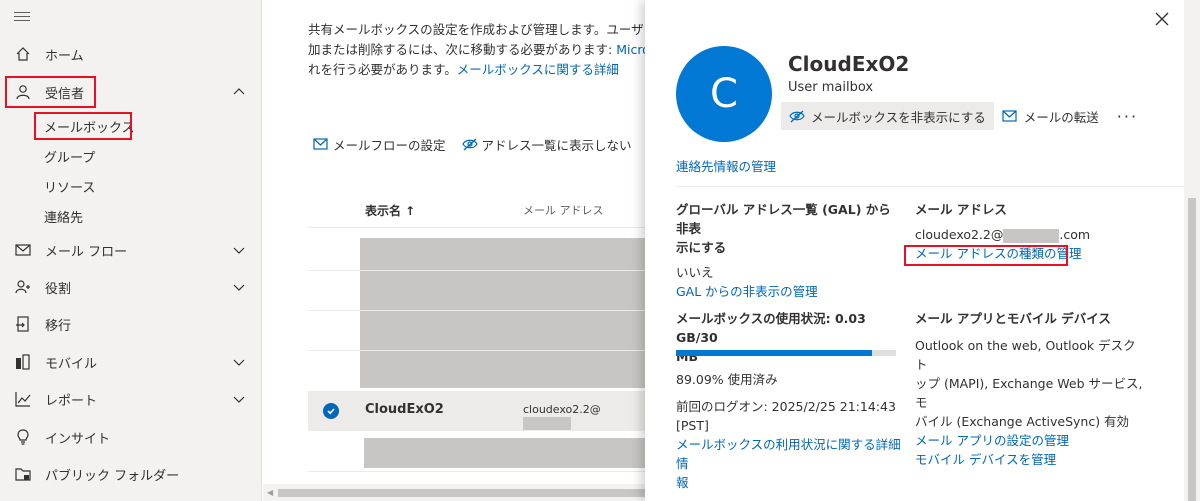  What do you see at coordinates (1030, 440) in the screenshot?
I see `manage-mail-apps-link: メール アプリの設定の管理` at bounding box center [1030, 440].